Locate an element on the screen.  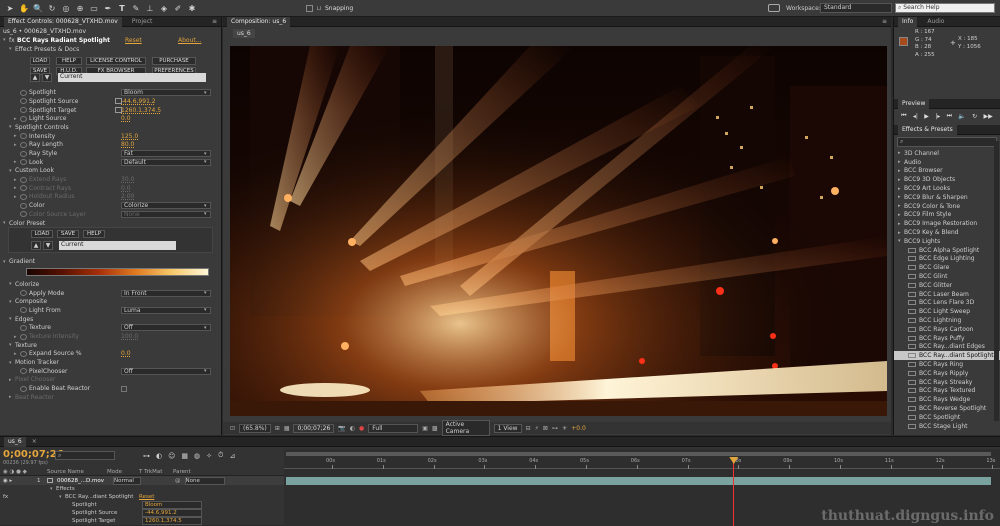
snapping-checkbox is located at coordinates (309, 8).